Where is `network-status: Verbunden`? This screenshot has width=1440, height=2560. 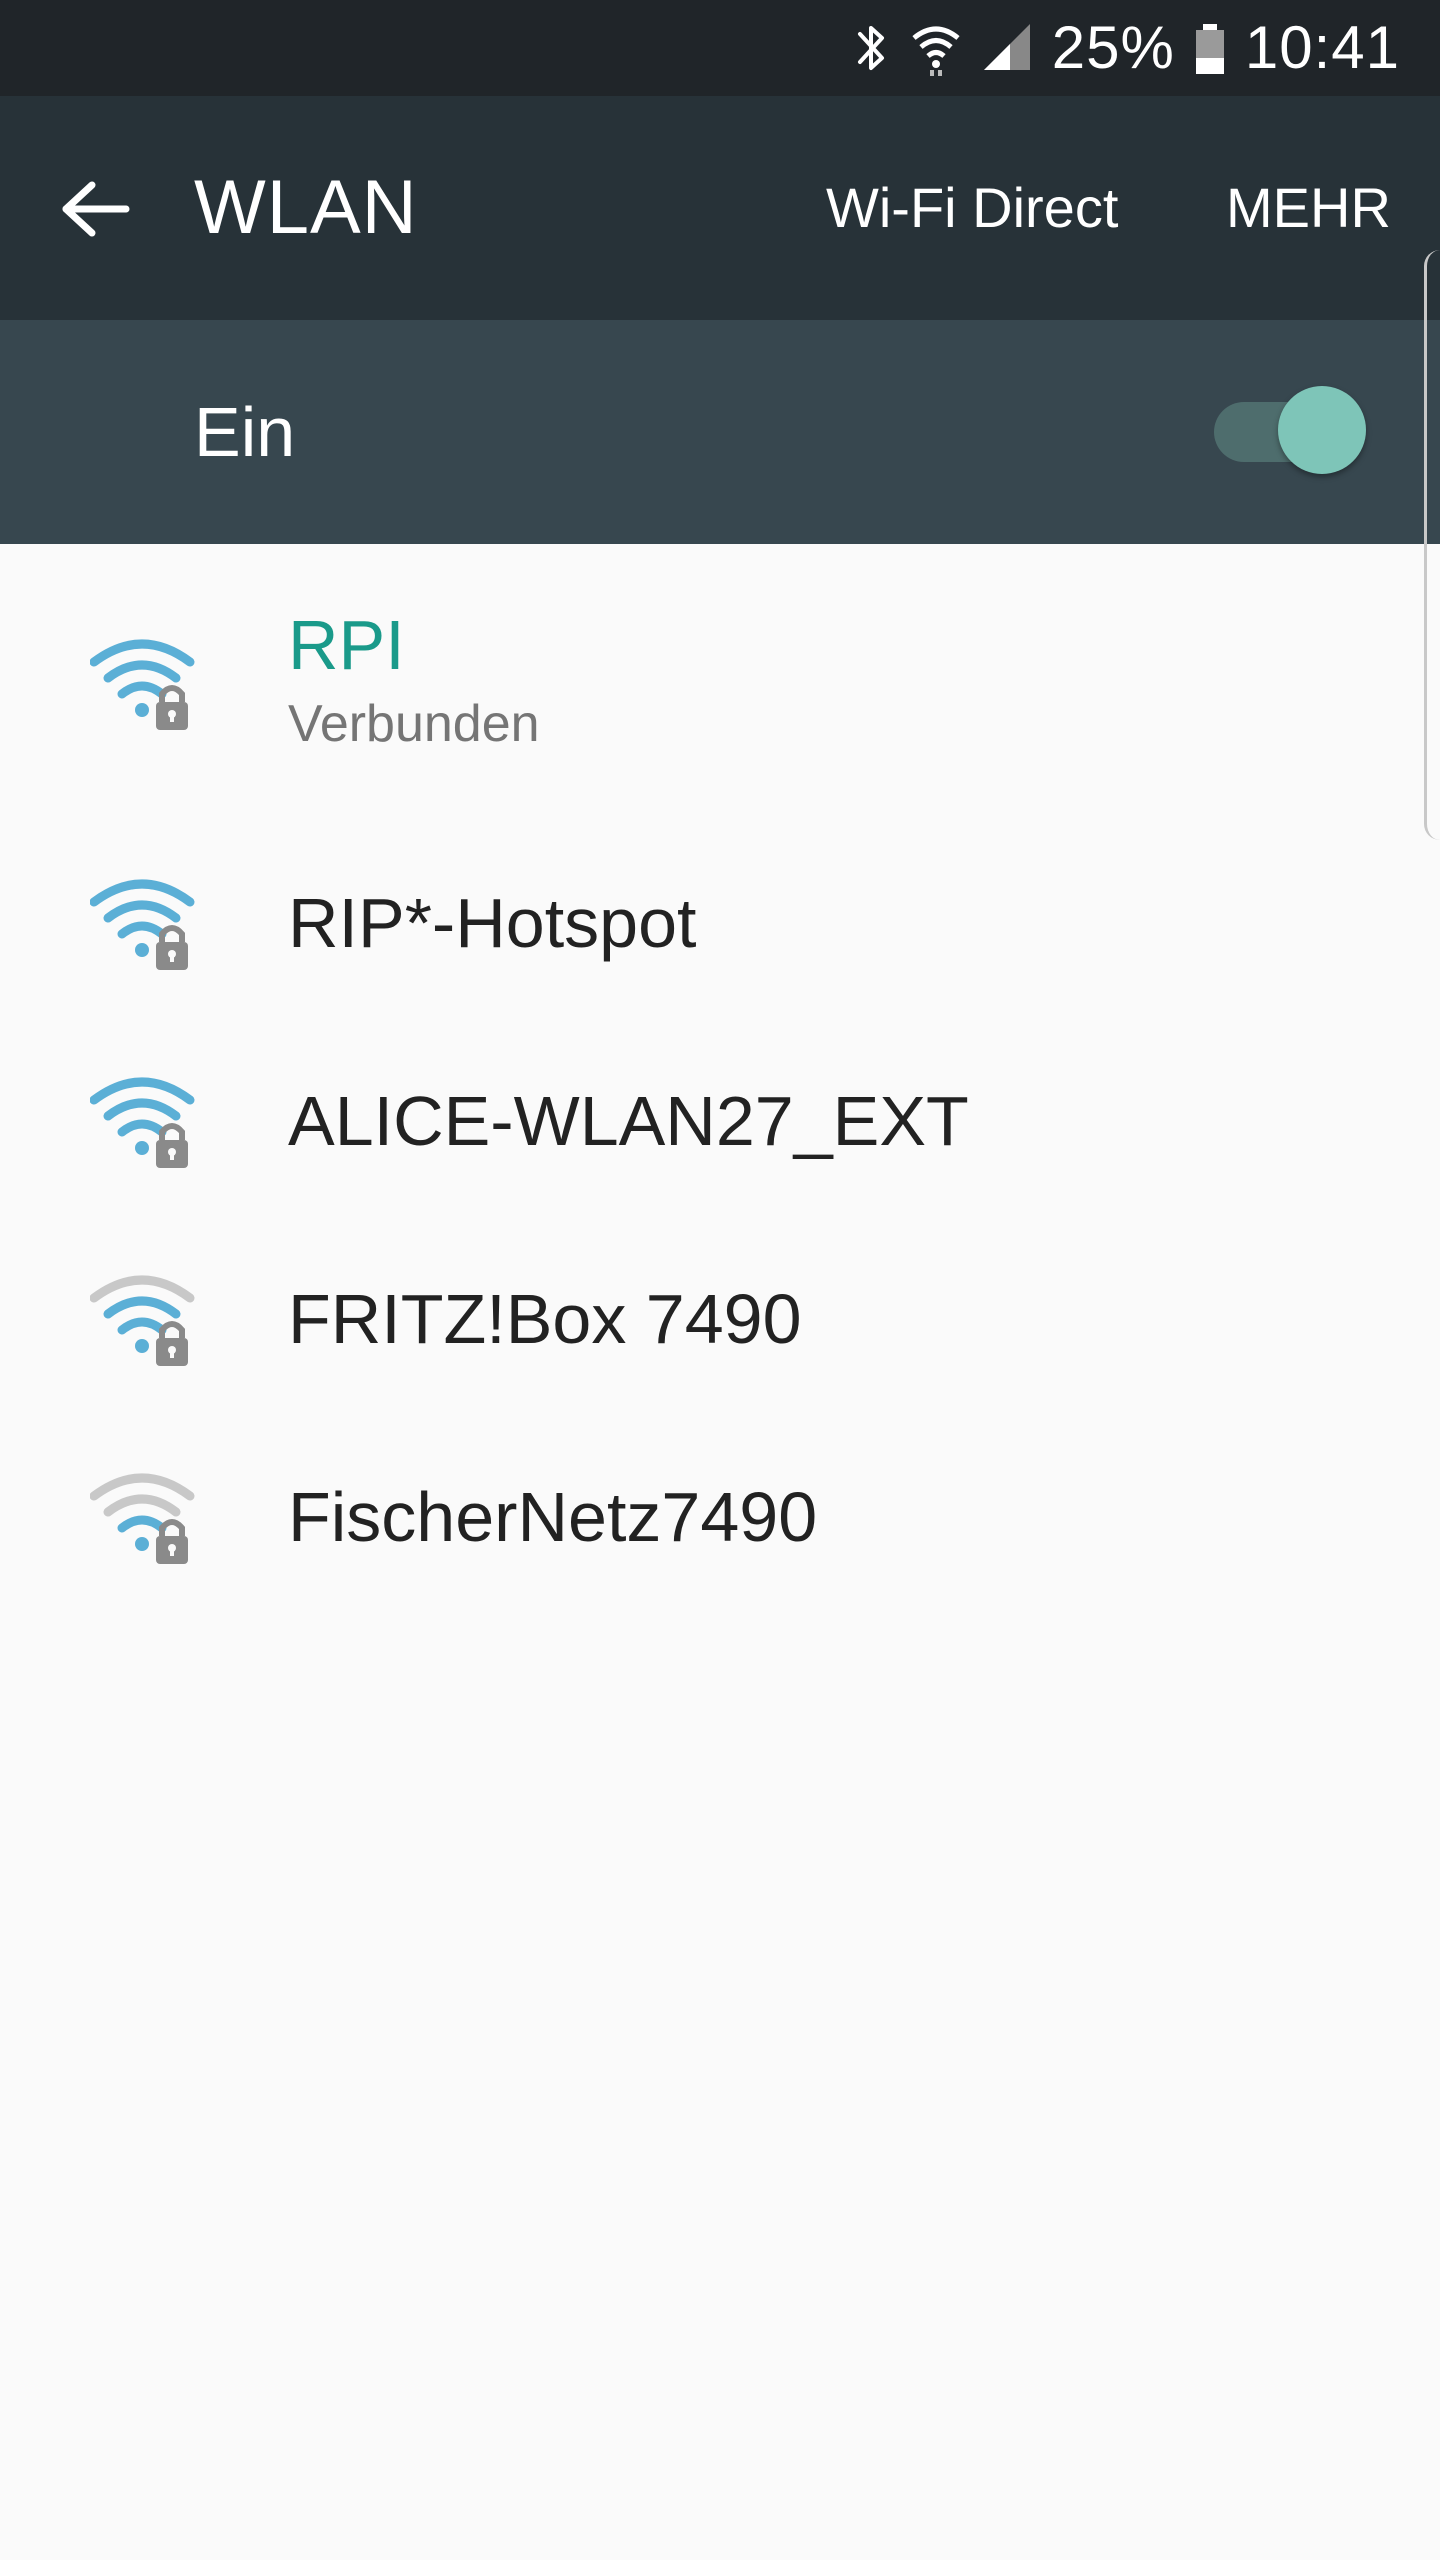
network-status: Verbunden is located at coordinates (414, 724).